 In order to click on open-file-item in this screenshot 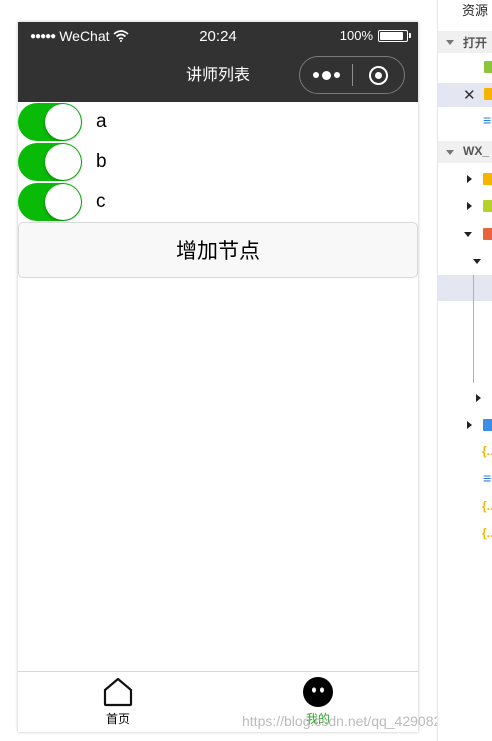, I will do `click(465, 68)`.